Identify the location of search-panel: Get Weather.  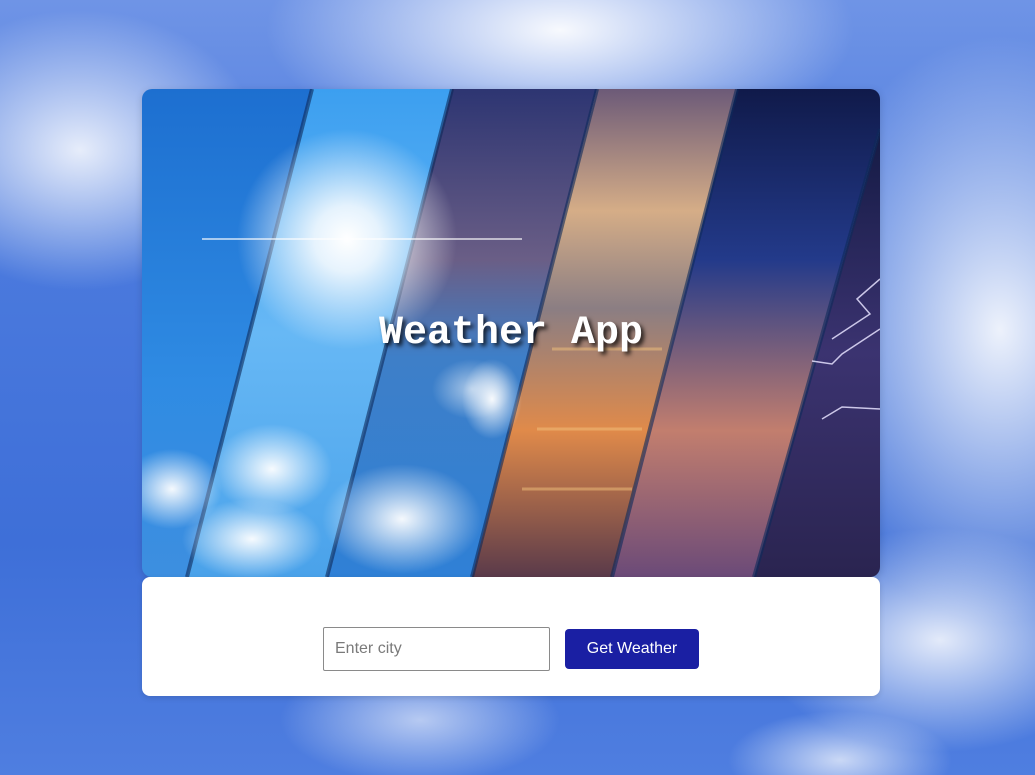
(511, 636).